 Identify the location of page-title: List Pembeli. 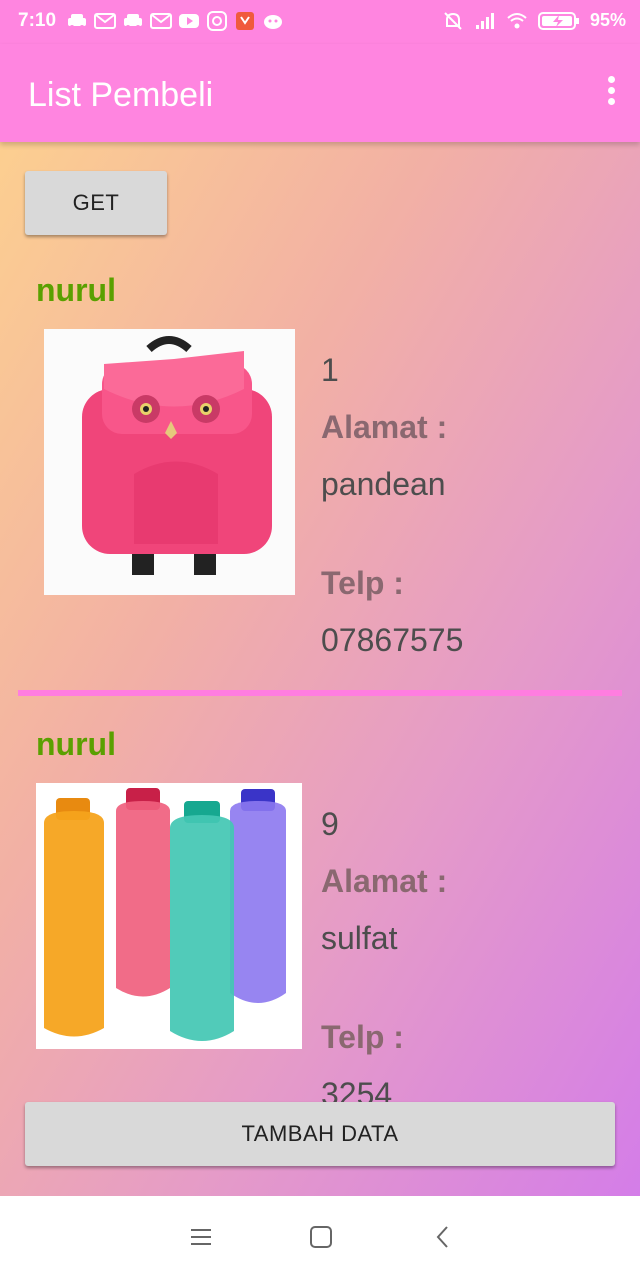
(121, 95).